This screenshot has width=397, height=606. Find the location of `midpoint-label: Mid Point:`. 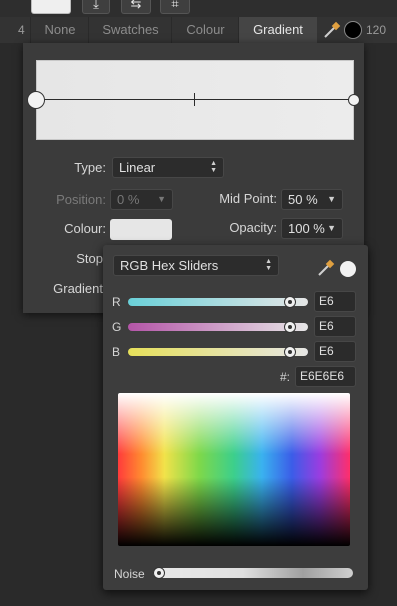

midpoint-label: Mid Point: is located at coordinates (248, 198).